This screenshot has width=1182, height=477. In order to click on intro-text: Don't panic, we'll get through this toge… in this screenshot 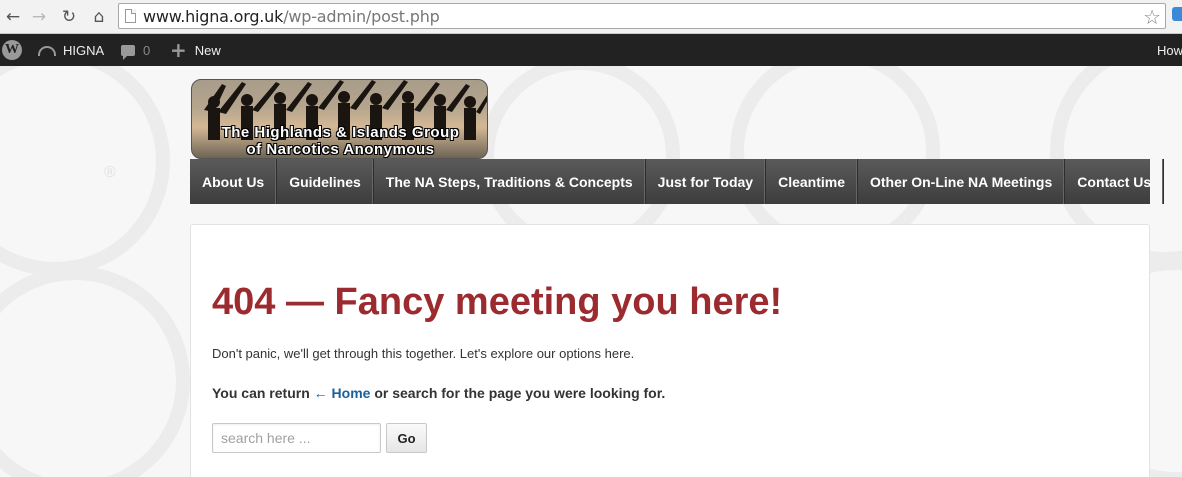, I will do `click(423, 353)`.